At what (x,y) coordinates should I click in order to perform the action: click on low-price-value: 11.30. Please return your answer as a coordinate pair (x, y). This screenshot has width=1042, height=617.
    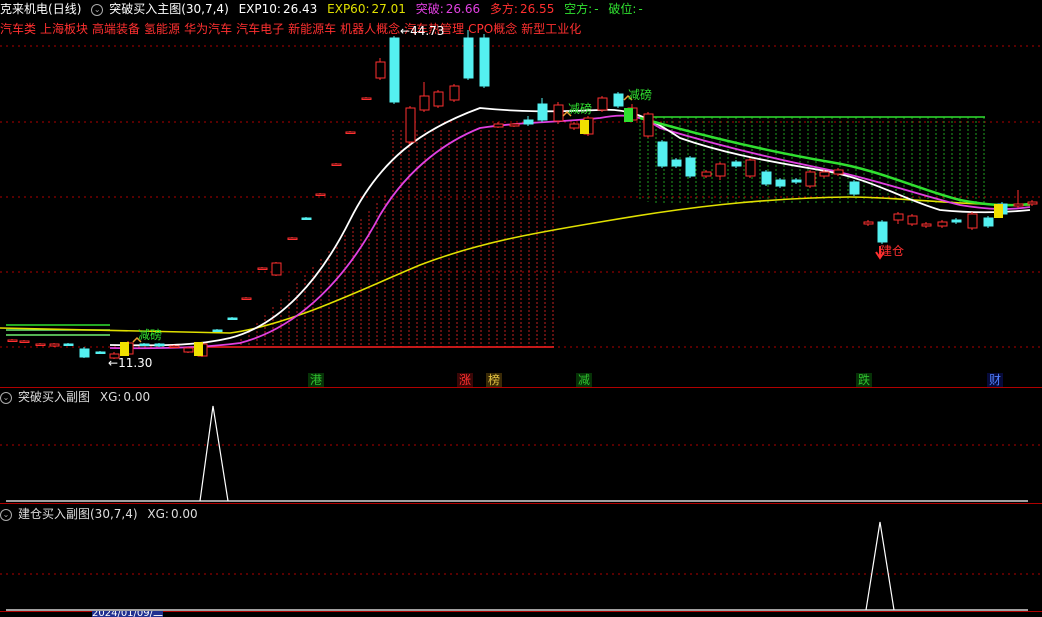
    Looking at the image, I should click on (135, 363).